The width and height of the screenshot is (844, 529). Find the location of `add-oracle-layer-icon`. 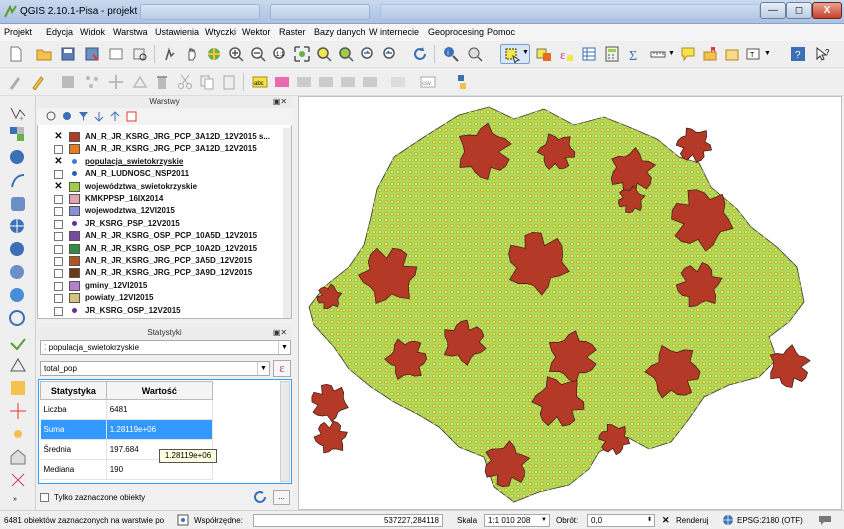

add-oracle-layer-icon is located at coordinates (18, 250).